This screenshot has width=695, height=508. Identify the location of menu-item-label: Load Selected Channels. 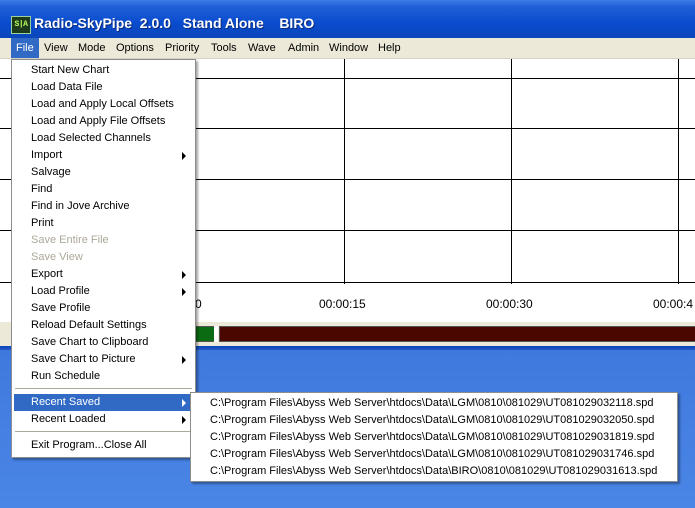
(91, 138).